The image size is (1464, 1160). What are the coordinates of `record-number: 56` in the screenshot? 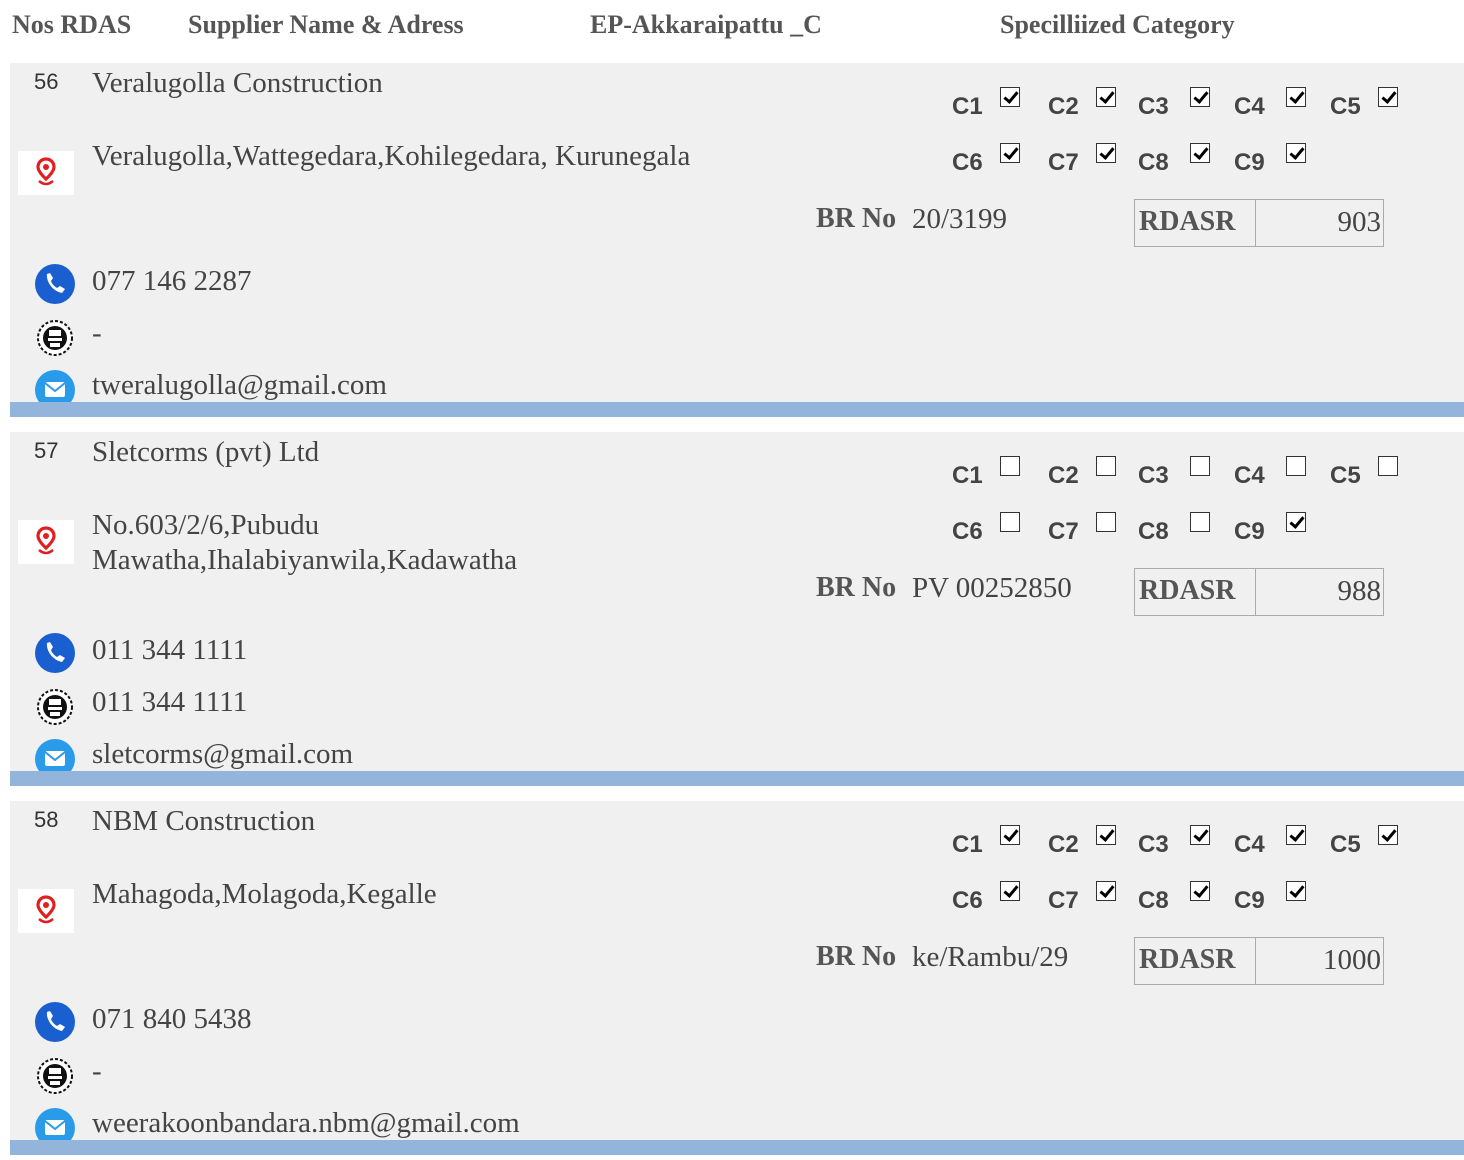 It's located at (46, 81).